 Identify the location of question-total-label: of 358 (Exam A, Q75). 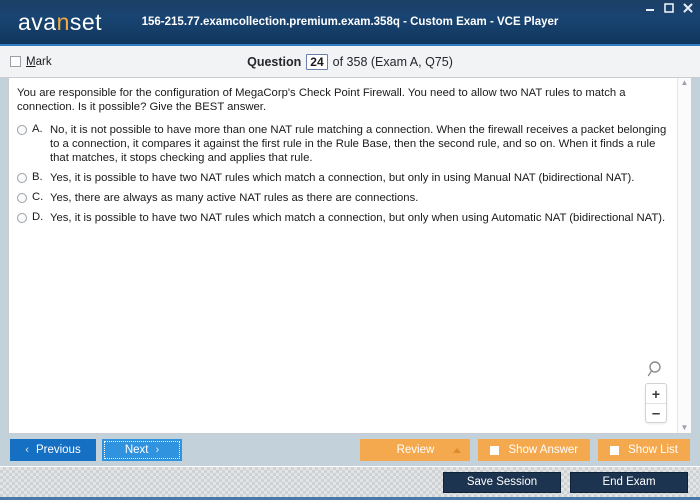
(392, 61).